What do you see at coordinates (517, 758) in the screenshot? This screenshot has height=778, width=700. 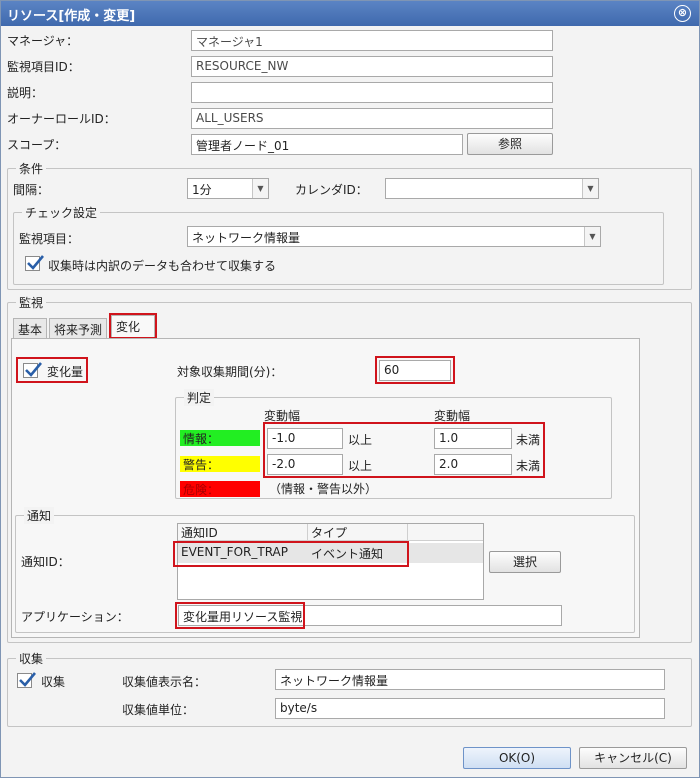 I see `ok-button: OK(O)` at bounding box center [517, 758].